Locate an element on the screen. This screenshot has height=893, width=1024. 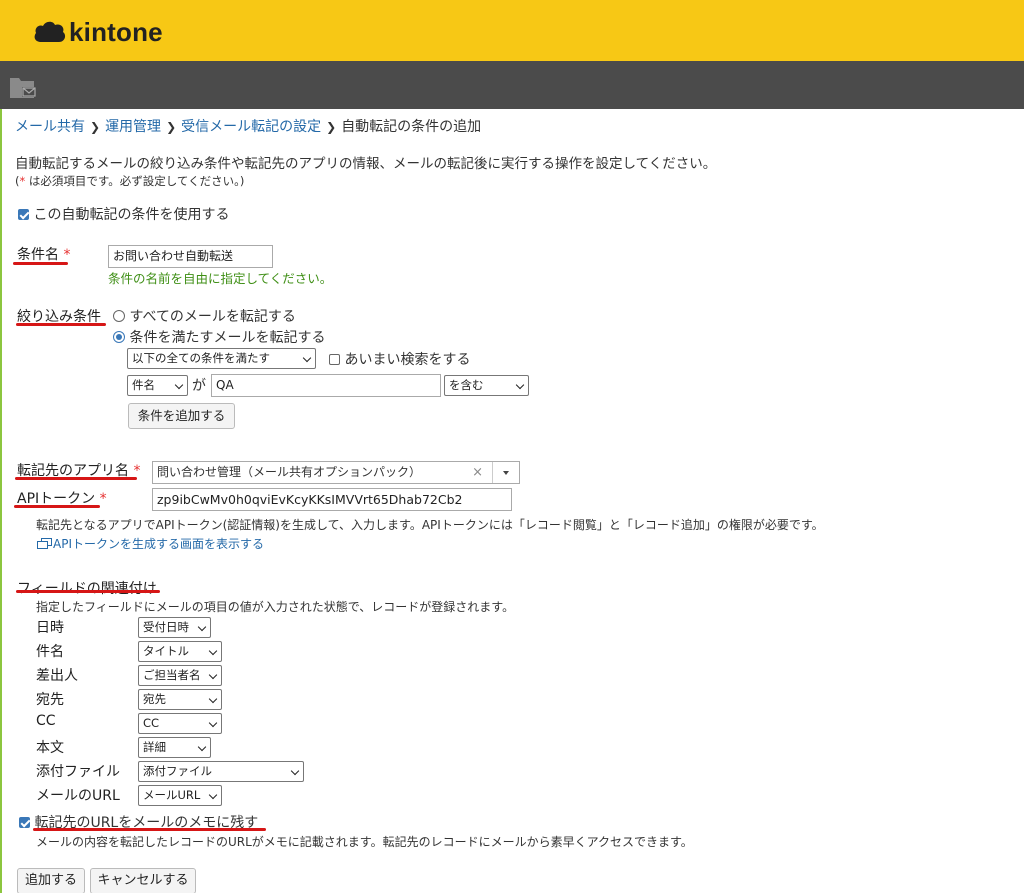
cloud-logo-icon is located at coordinates (50, 31).